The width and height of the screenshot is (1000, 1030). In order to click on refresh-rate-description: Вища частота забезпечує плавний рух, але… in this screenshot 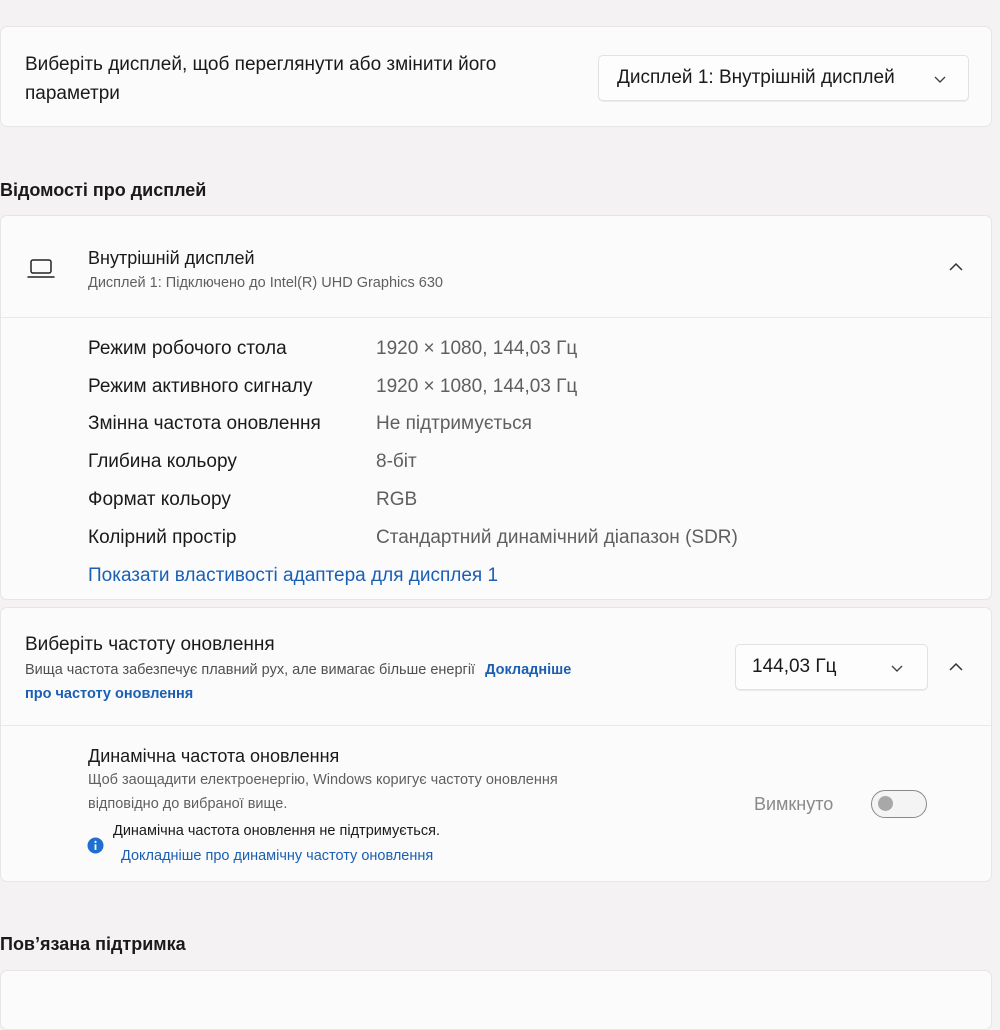, I will do `click(298, 670)`.